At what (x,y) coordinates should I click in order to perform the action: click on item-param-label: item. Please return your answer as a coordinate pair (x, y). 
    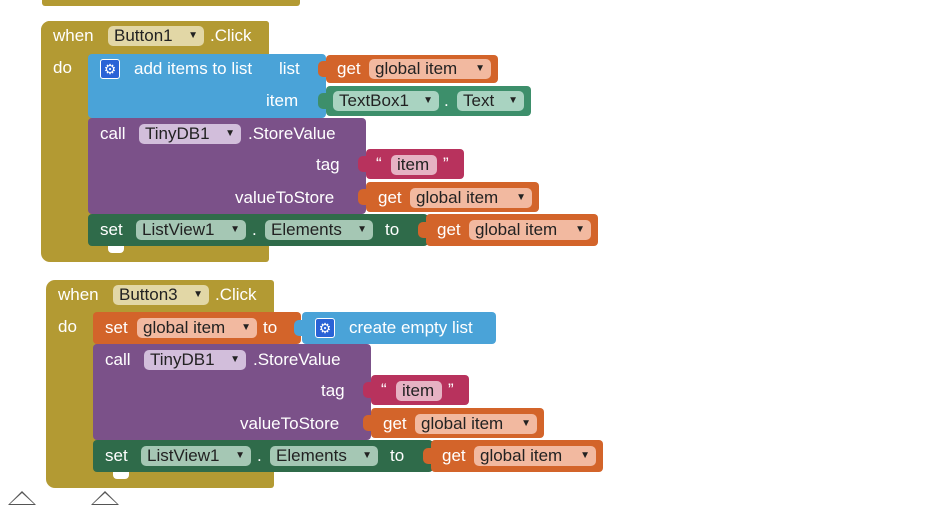
    Looking at the image, I should click on (282, 100).